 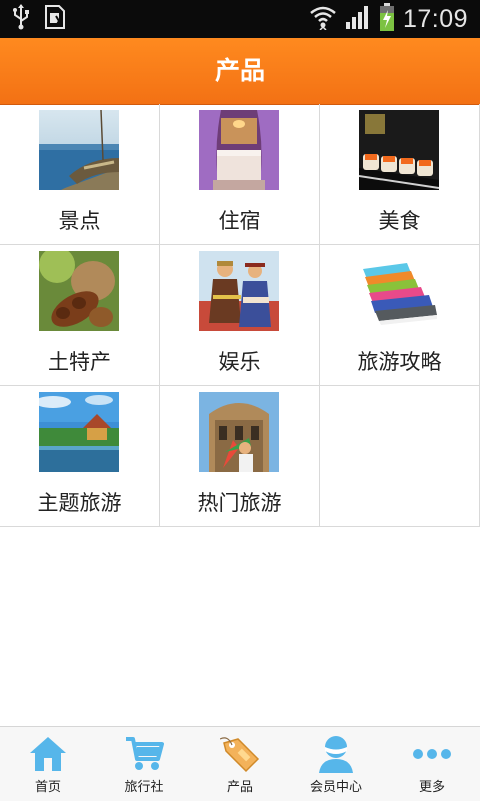 What do you see at coordinates (239, 291) in the screenshot?
I see `folk-dancers-image` at bounding box center [239, 291].